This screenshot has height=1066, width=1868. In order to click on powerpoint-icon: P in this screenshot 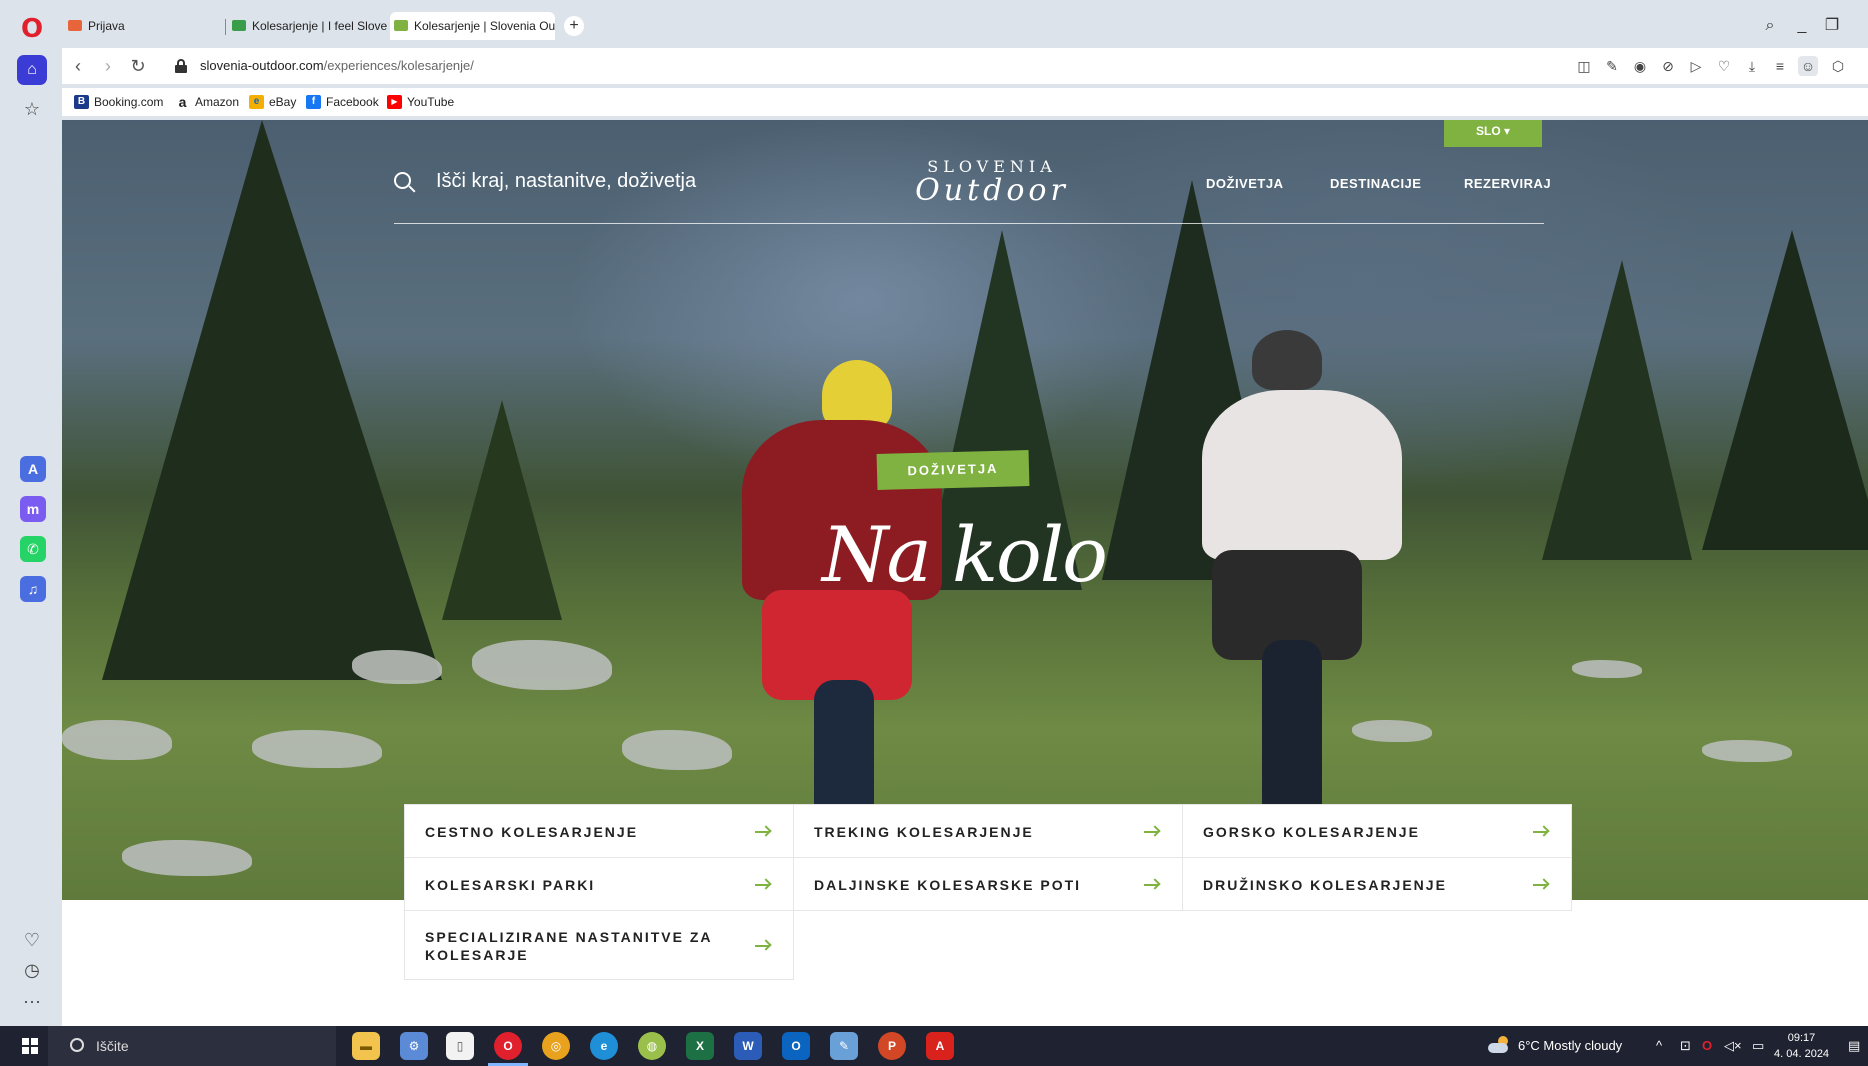, I will do `click(892, 1046)`.